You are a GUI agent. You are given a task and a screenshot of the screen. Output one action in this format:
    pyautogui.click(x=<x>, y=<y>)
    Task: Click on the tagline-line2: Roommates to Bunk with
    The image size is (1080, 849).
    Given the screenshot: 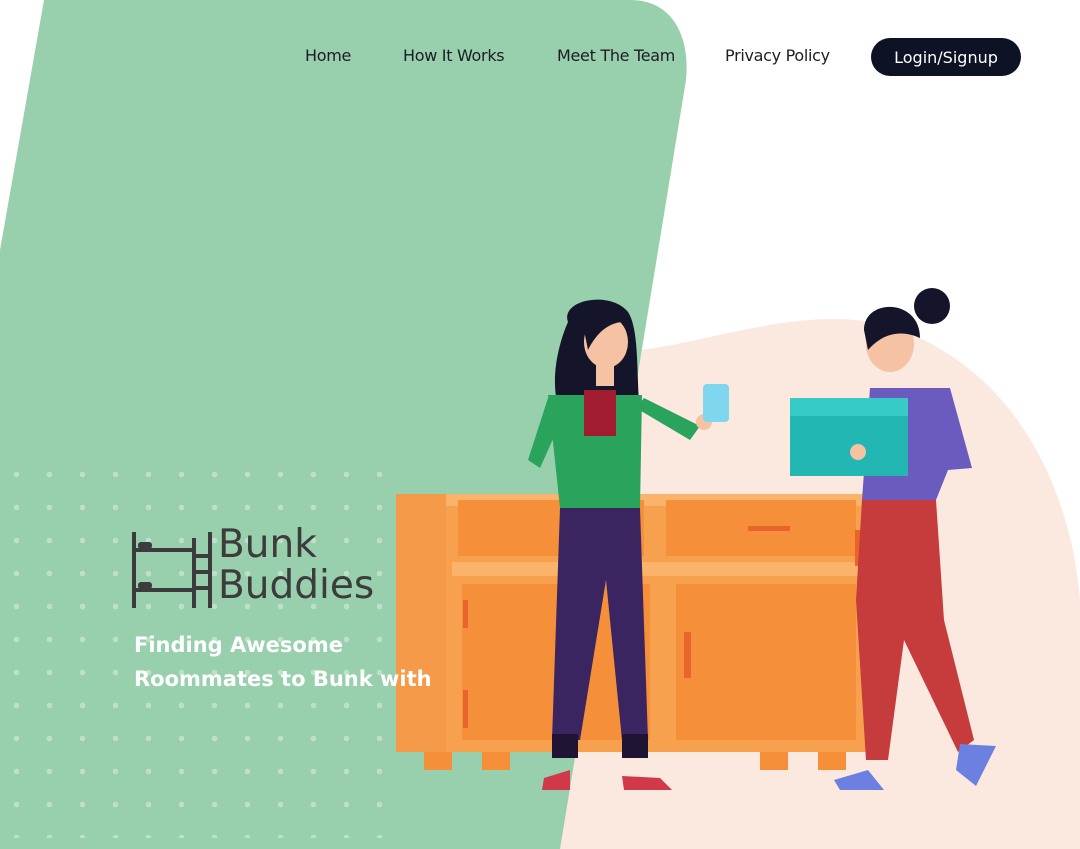 What is the action you would take?
    pyautogui.click(x=283, y=679)
    